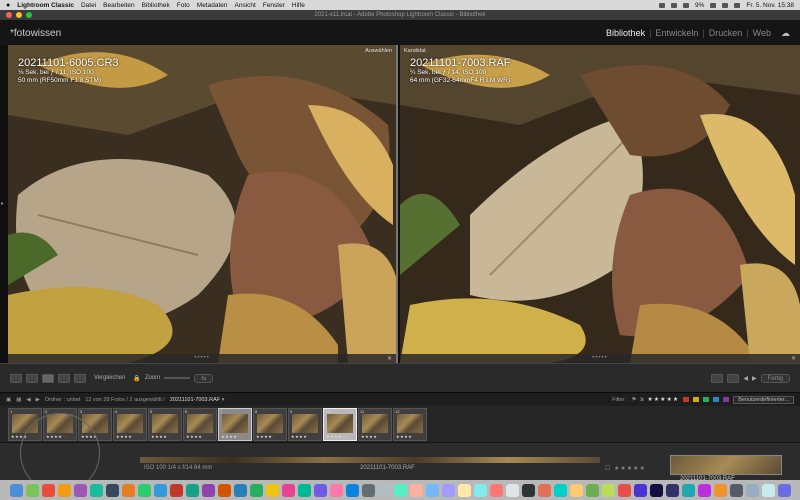 This screenshot has height=500, width=800. What do you see at coordinates (726, 33) in the screenshot?
I see `module-drucken: Drucken` at bounding box center [726, 33].